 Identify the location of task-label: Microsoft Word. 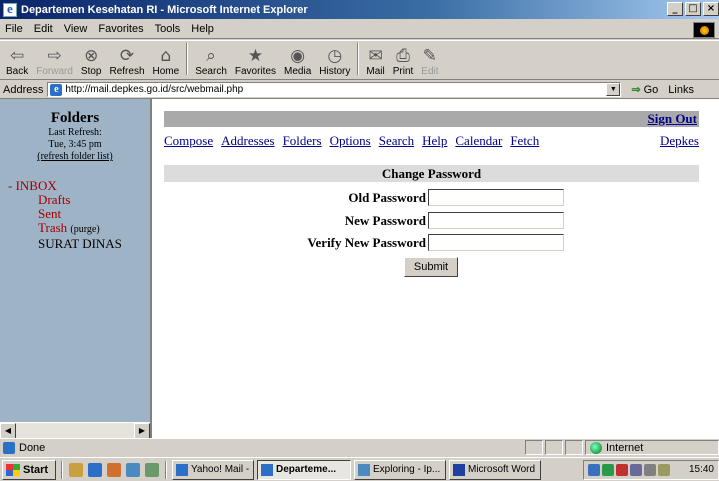
(502, 469).